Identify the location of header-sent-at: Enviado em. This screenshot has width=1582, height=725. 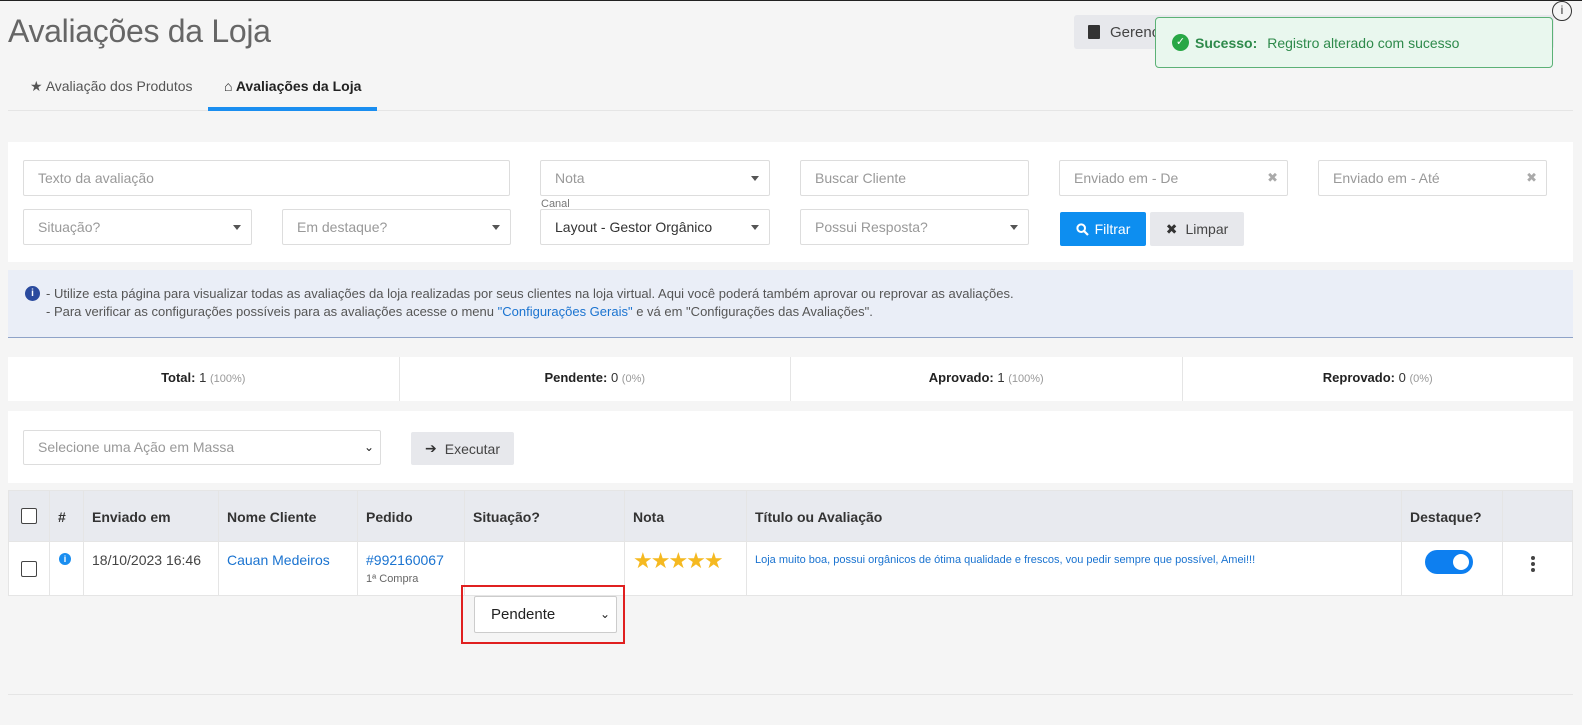
(151, 516).